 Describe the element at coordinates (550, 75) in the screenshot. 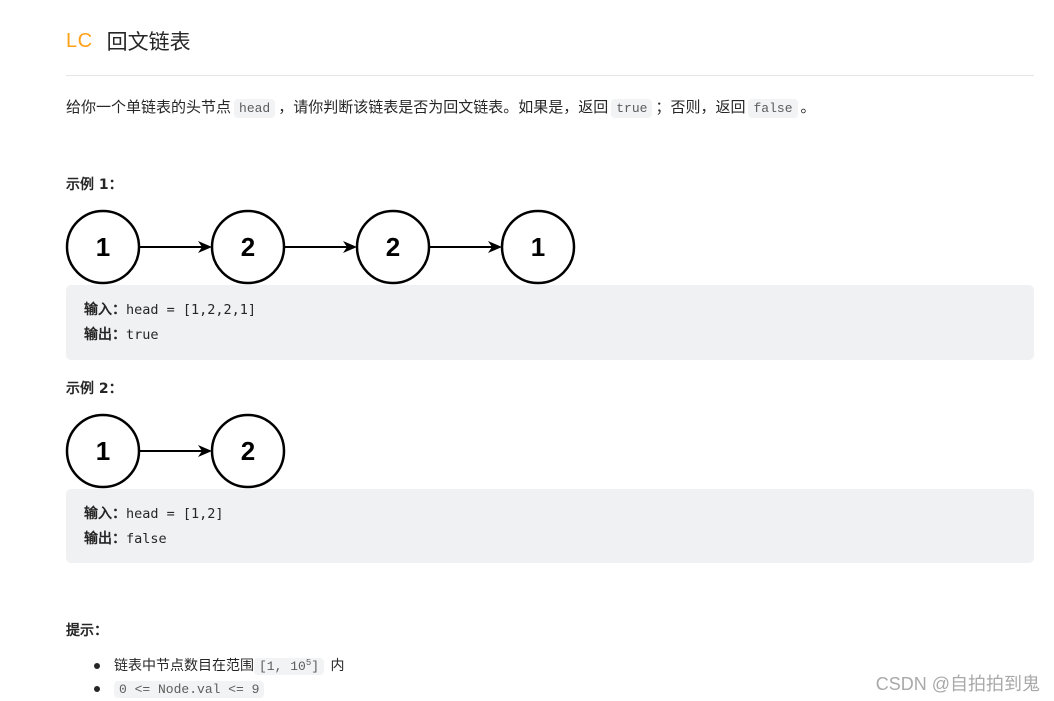

I see `divider` at that location.